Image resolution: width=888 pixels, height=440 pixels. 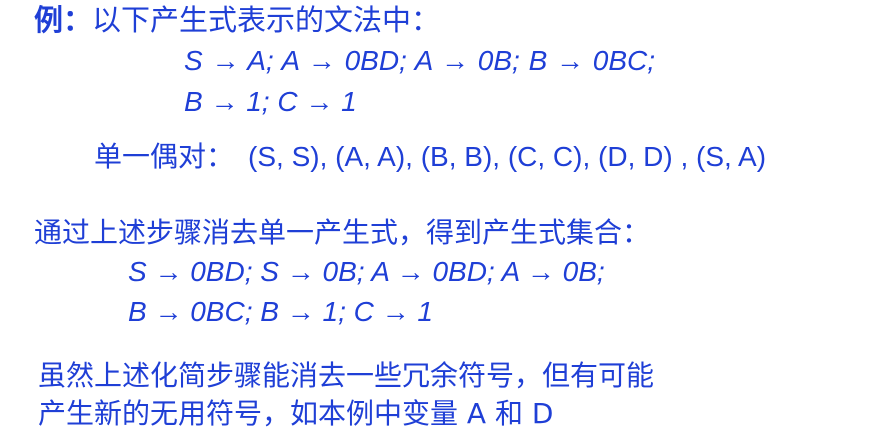 What do you see at coordinates (296, 413) in the screenshot?
I see `note-line-2: 产生新的无用符号，如本例中变量 A 和 D` at bounding box center [296, 413].